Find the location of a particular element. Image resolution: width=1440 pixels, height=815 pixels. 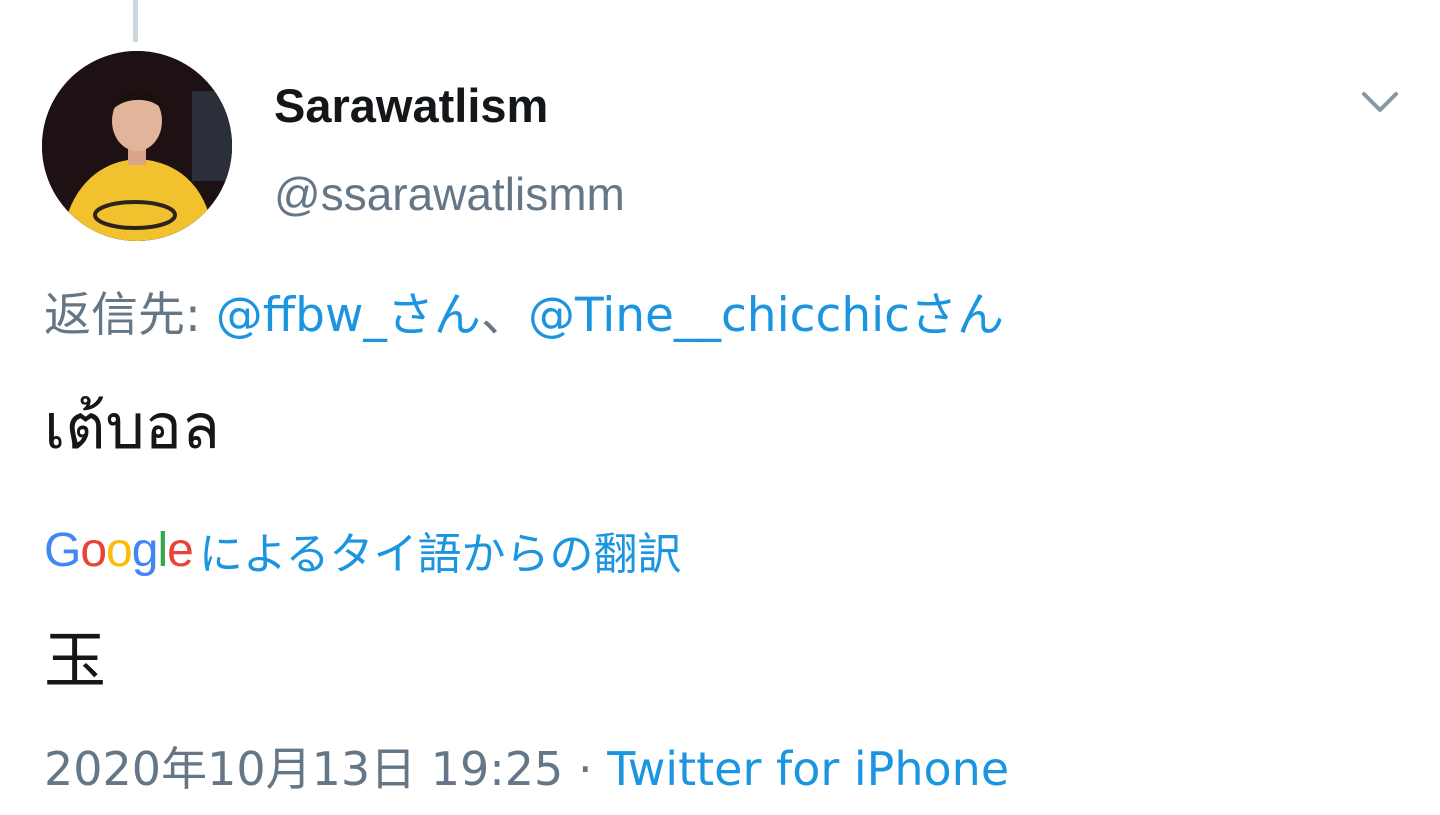

translation-label: によるタイ語からの翻訳 is located at coordinates (440, 554).